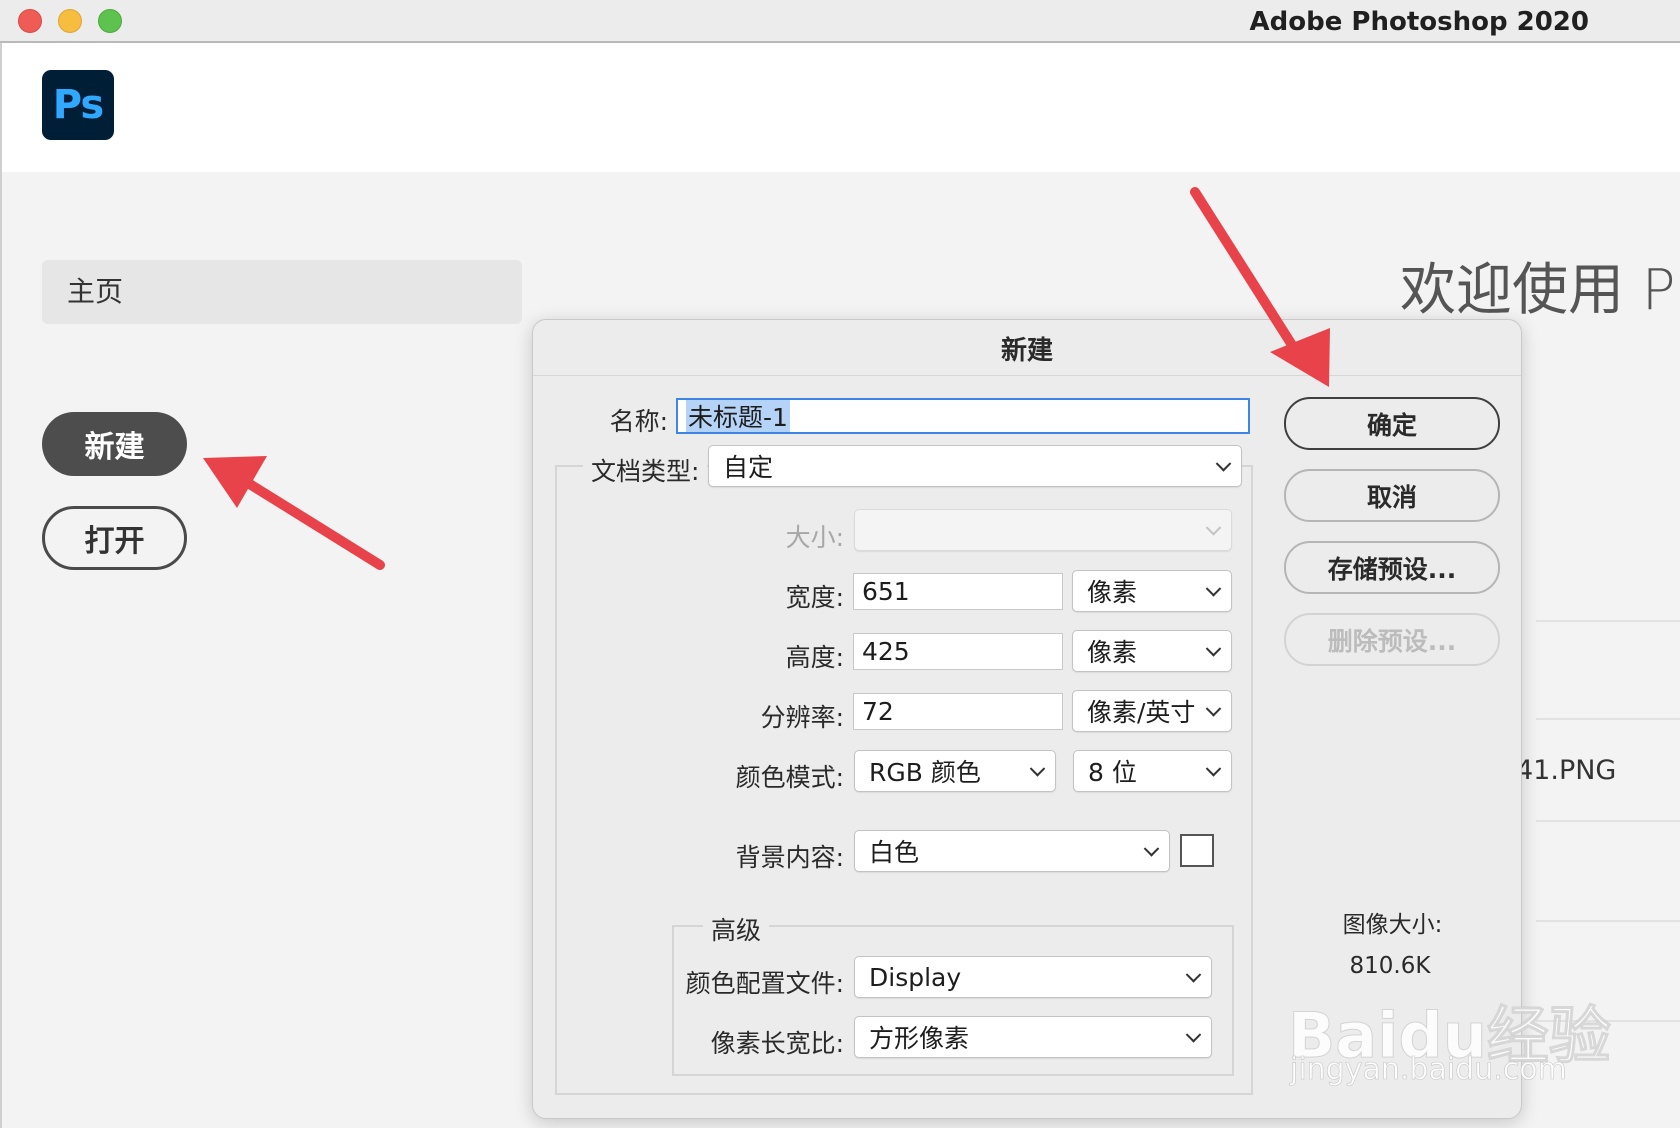 This screenshot has height=1128, width=1680. What do you see at coordinates (814, 657) in the screenshot?
I see `height-label: 高度:` at bounding box center [814, 657].